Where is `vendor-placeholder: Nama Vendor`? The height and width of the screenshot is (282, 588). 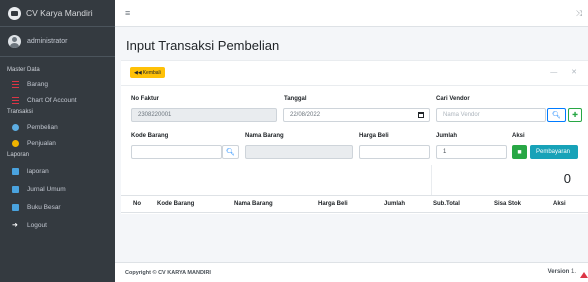 vendor-placeholder: Nama Vendor is located at coordinates (461, 115).